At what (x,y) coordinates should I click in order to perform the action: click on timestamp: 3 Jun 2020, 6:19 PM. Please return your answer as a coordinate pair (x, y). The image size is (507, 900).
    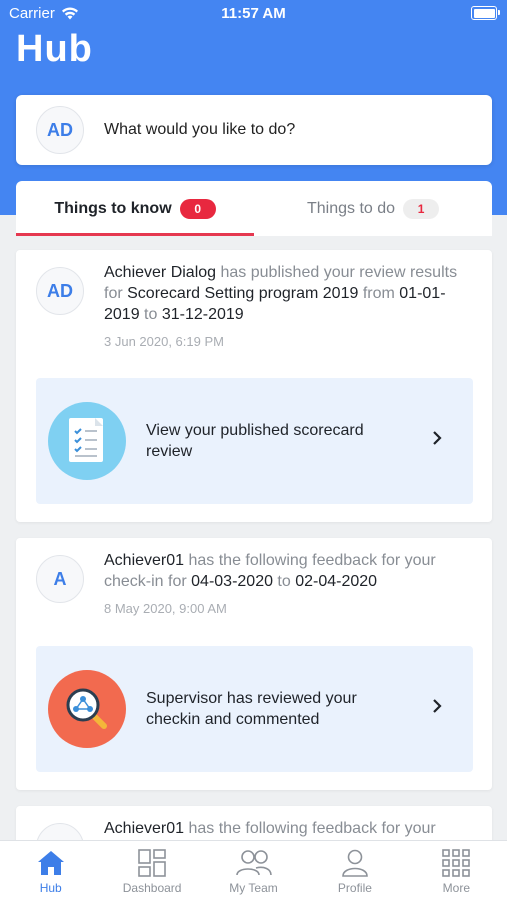
    Looking at the image, I should click on (164, 341).